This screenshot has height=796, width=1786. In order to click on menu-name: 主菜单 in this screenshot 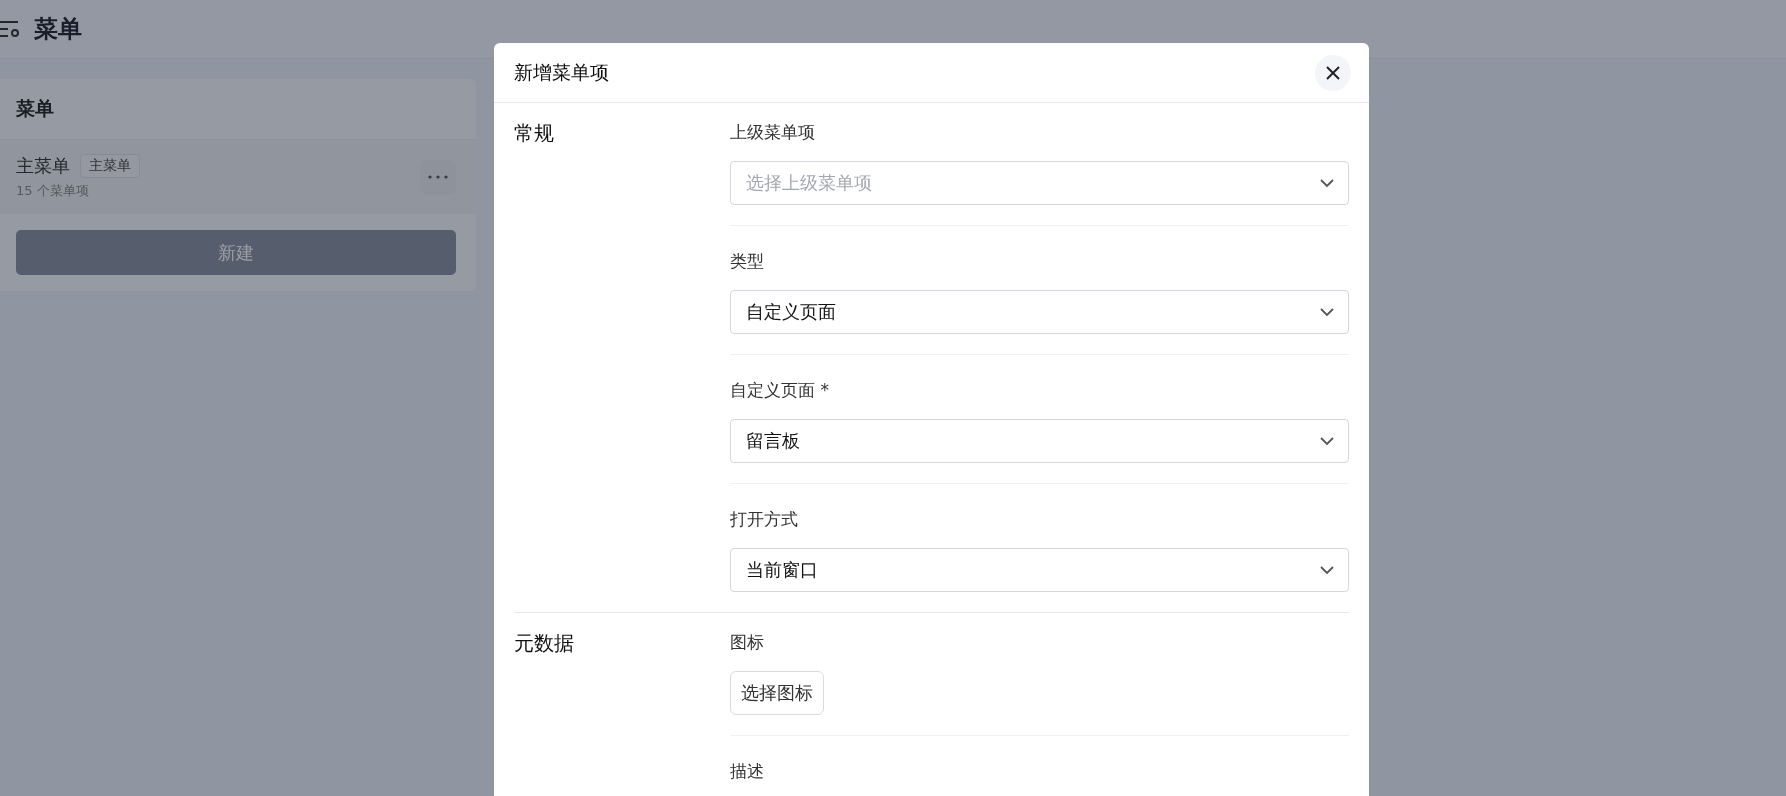, I will do `click(43, 166)`.